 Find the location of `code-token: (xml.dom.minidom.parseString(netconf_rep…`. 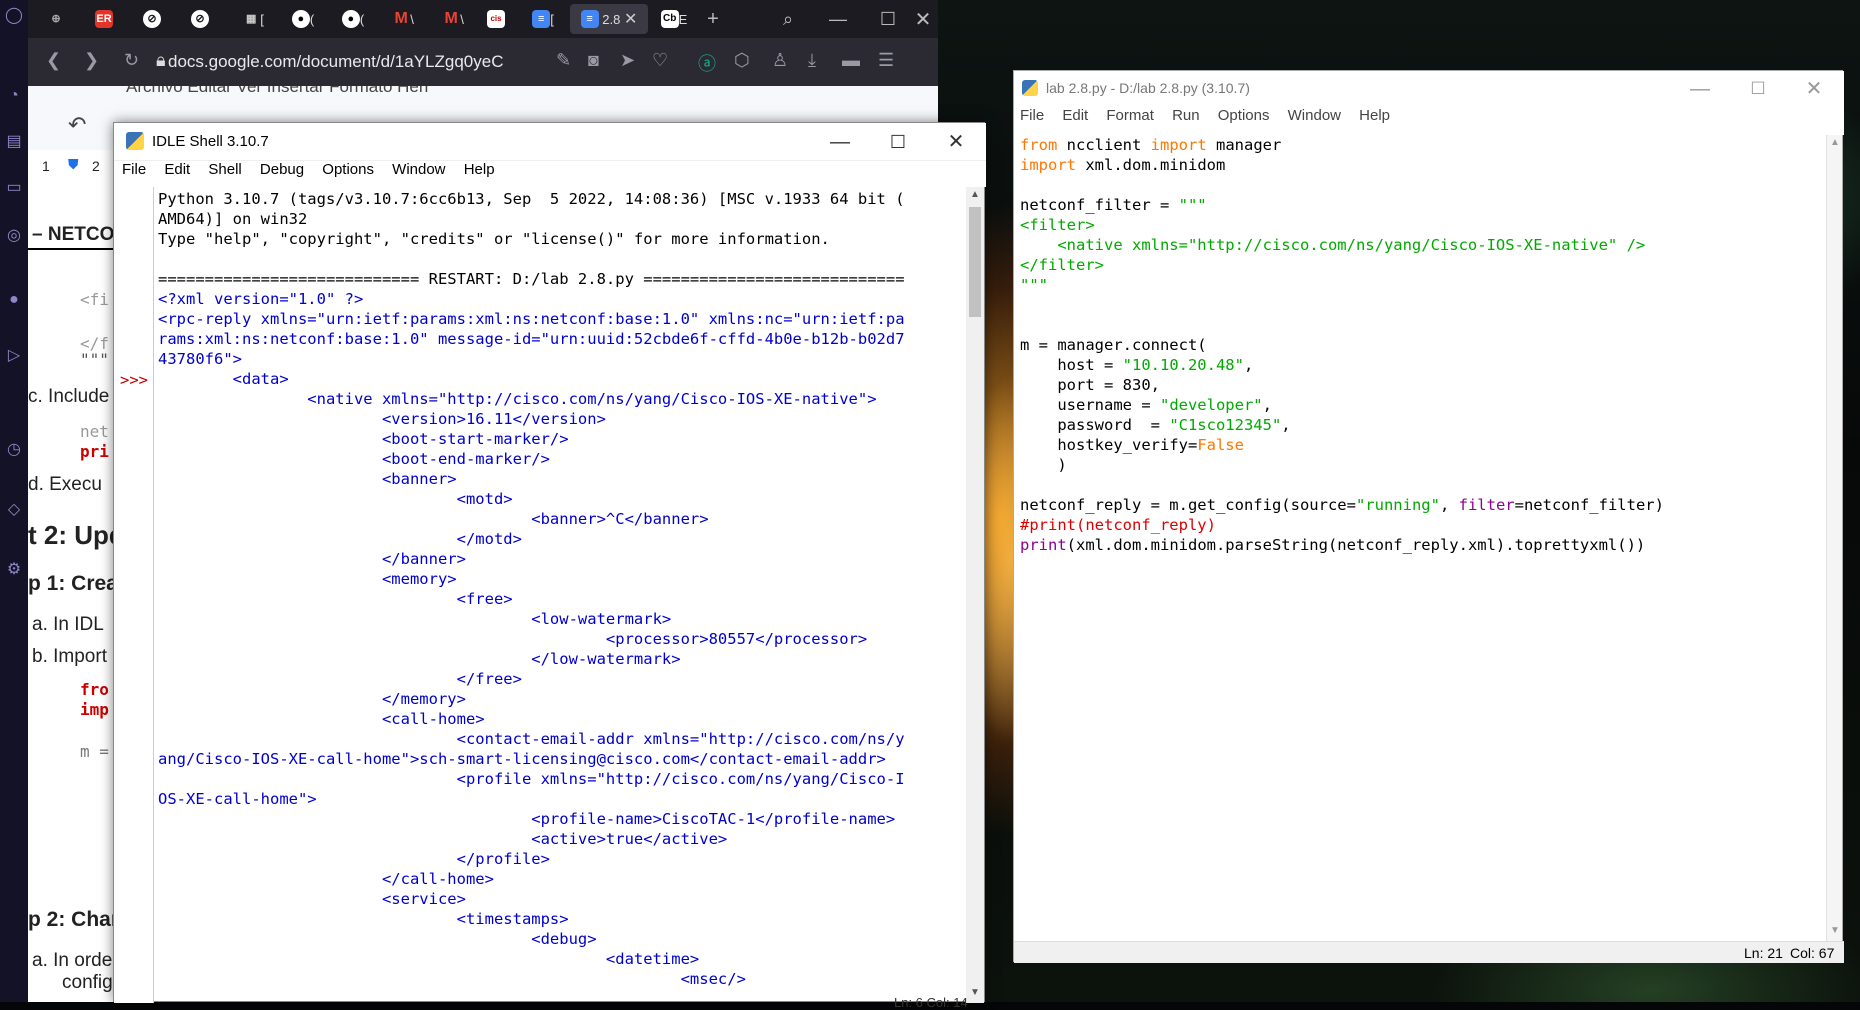

code-token: (xml.dom.minidom.parseString(netconf_rep… is located at coordinates (1356, 545).